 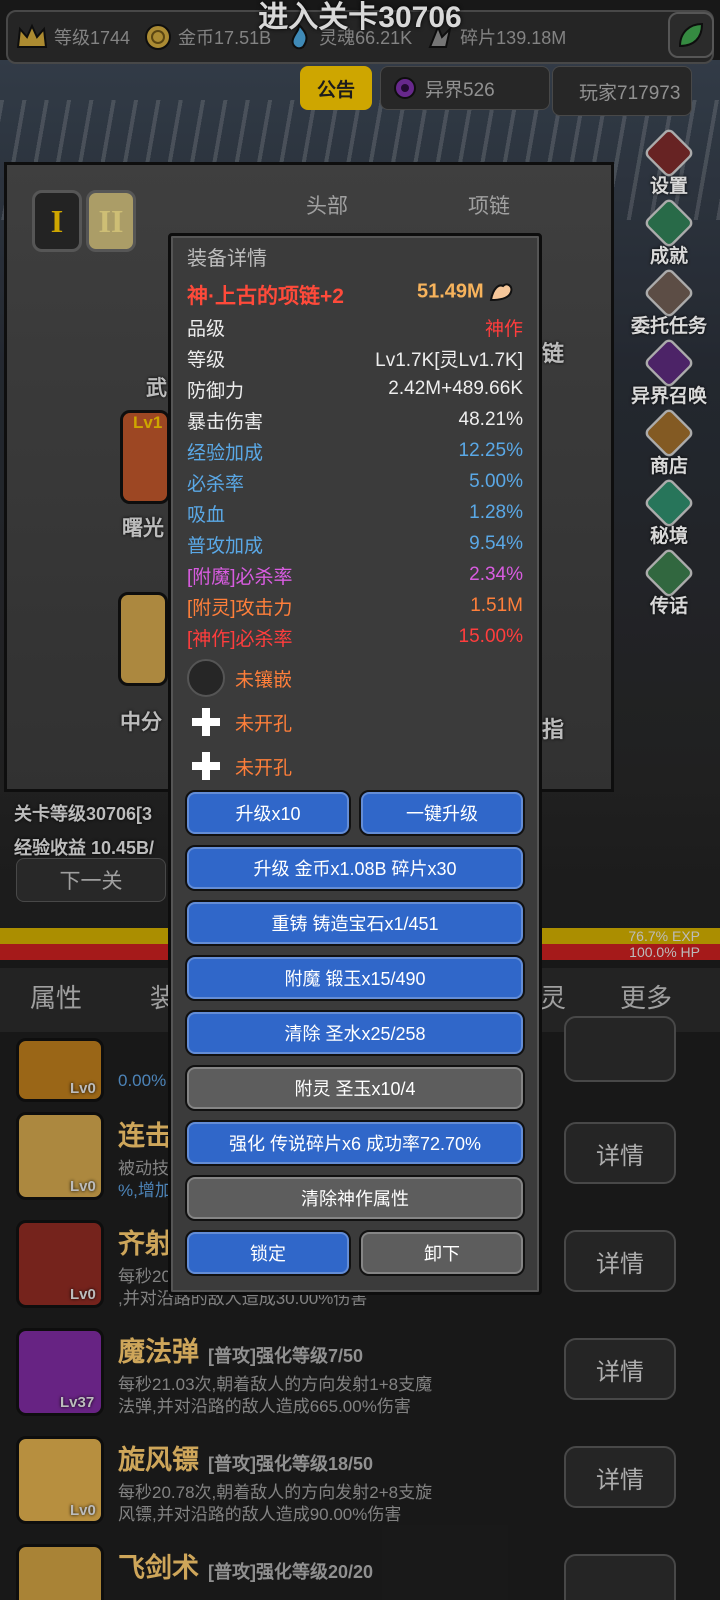 I want to click on stat-value: 48.21%, so click(x=490, y=419).